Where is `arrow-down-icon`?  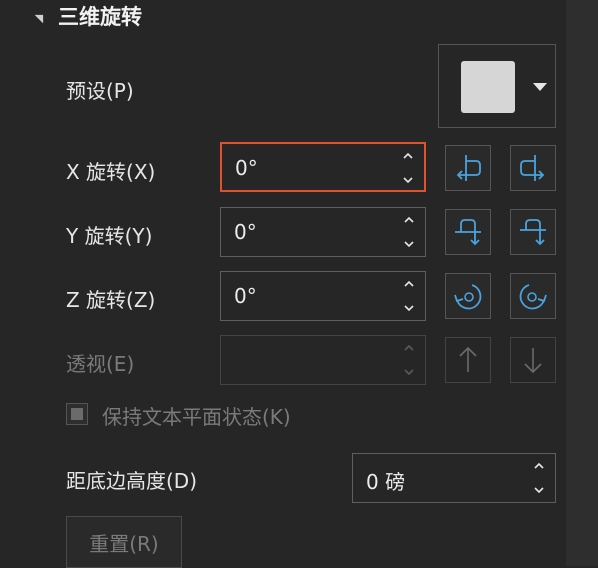 arrow-down-icon is located at coordinates (533, 361).